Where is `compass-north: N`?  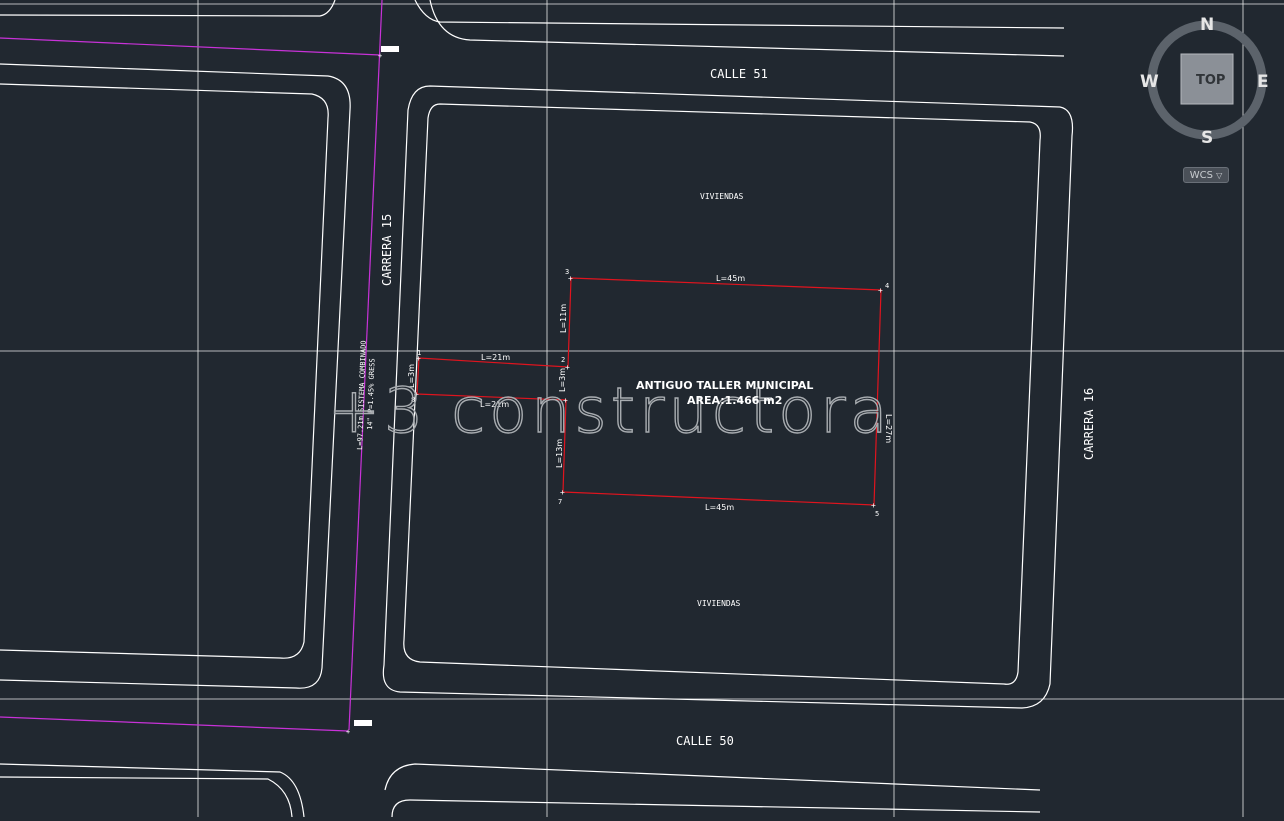
compass-north: N is located at coordinates (1207, 25).